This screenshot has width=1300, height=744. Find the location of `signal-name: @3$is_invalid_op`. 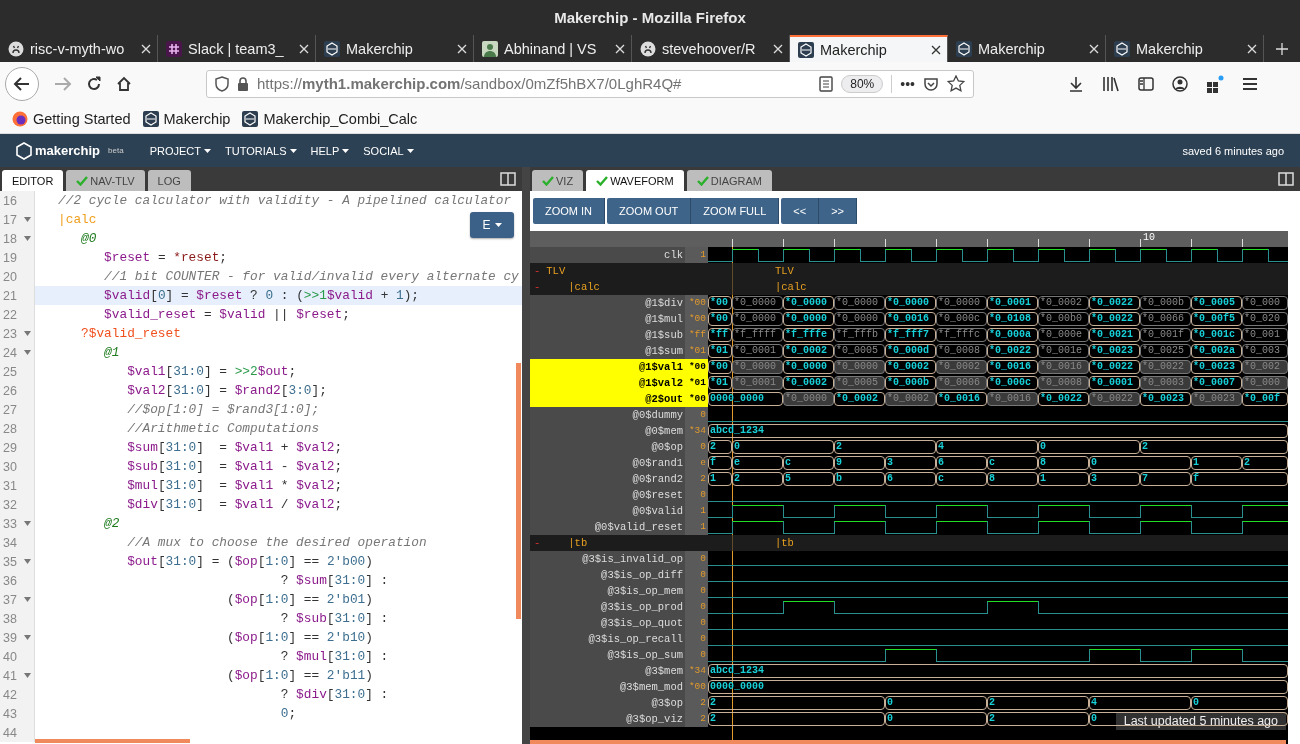

signal-name: @3$is_invalid_op is located at coordinates (607, 559).